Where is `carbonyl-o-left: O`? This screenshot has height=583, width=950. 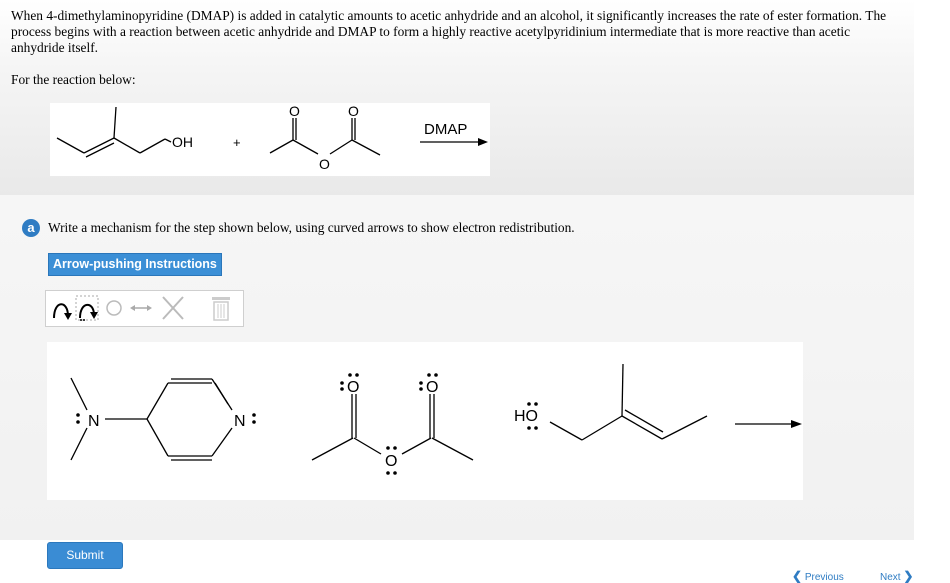
carbonyl-o-left: O is located at coordinates (294, 111).